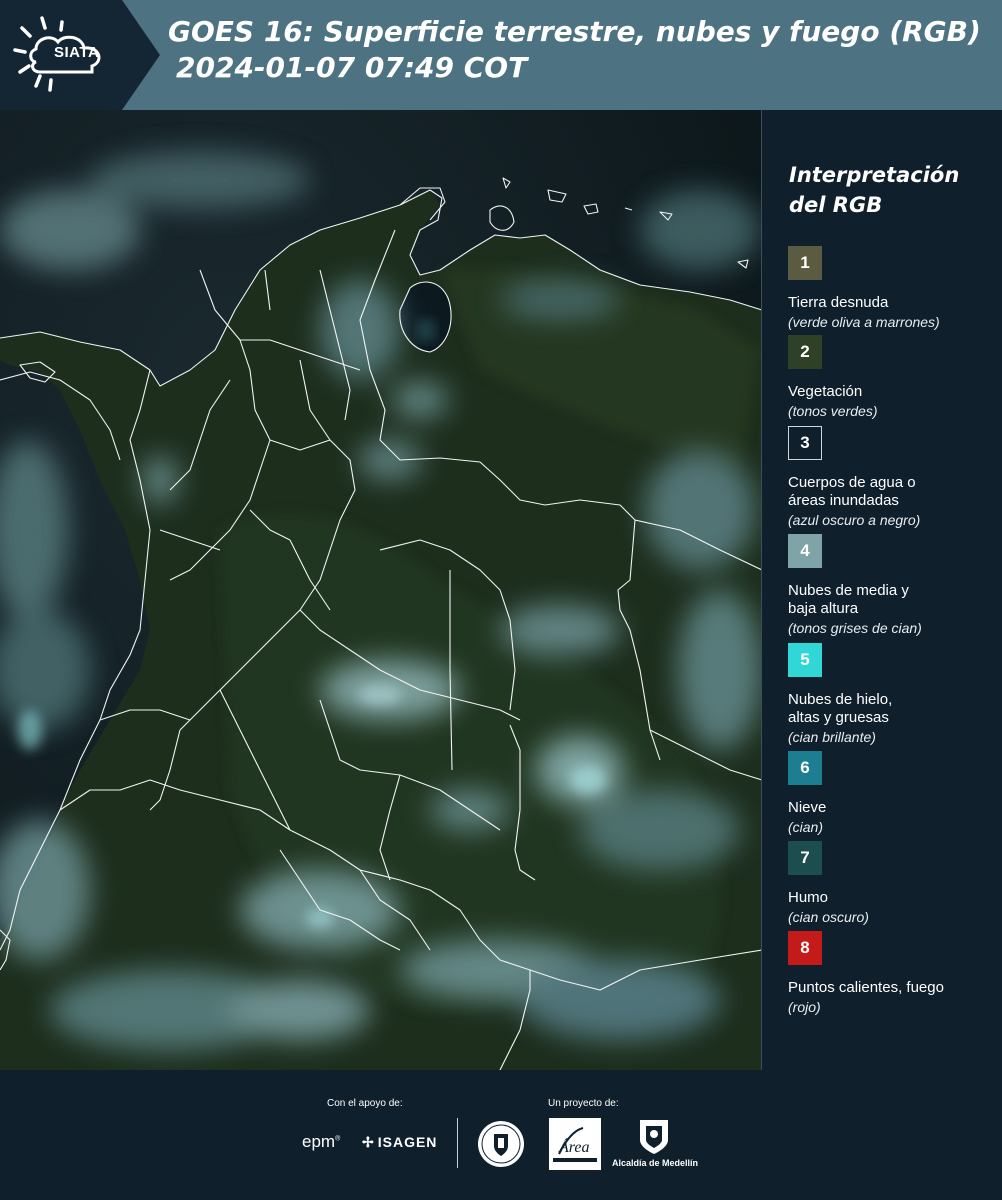  What do you see at coordinates (805, 352) in the screenshot?
I see `legend-swatch-2: 2` at bounding box center [805, 352].